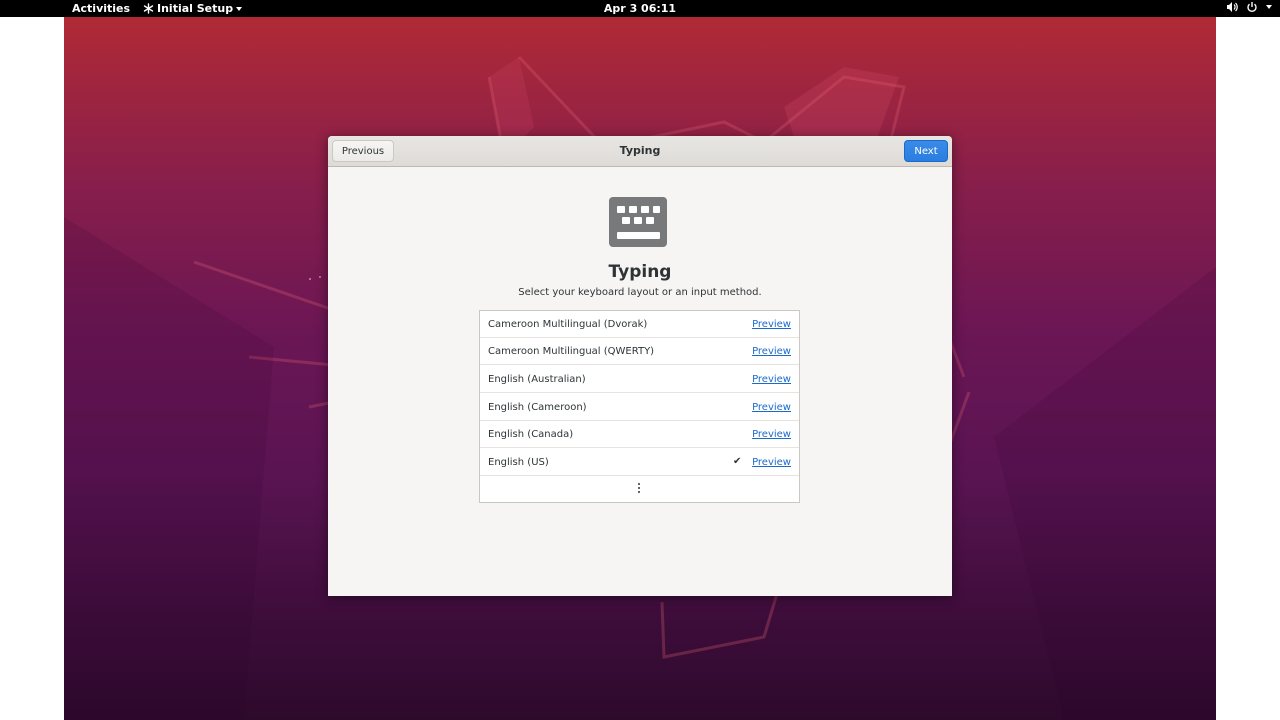  I want to click on system-status-area, so click(1249, 7).